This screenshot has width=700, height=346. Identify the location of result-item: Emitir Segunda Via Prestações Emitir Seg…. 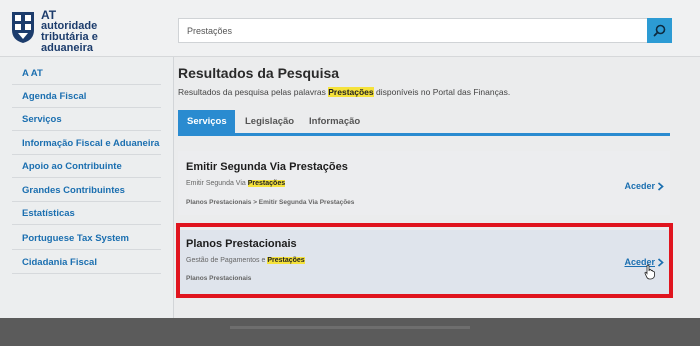
(424, 183).